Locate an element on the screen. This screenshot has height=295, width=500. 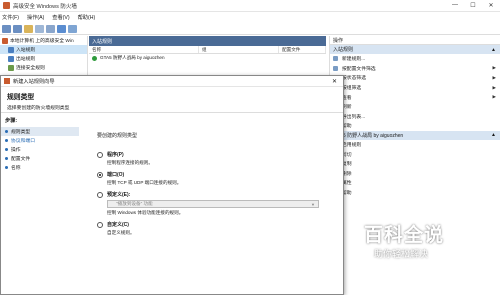
forward-icon is located at coordinates (17, 28).